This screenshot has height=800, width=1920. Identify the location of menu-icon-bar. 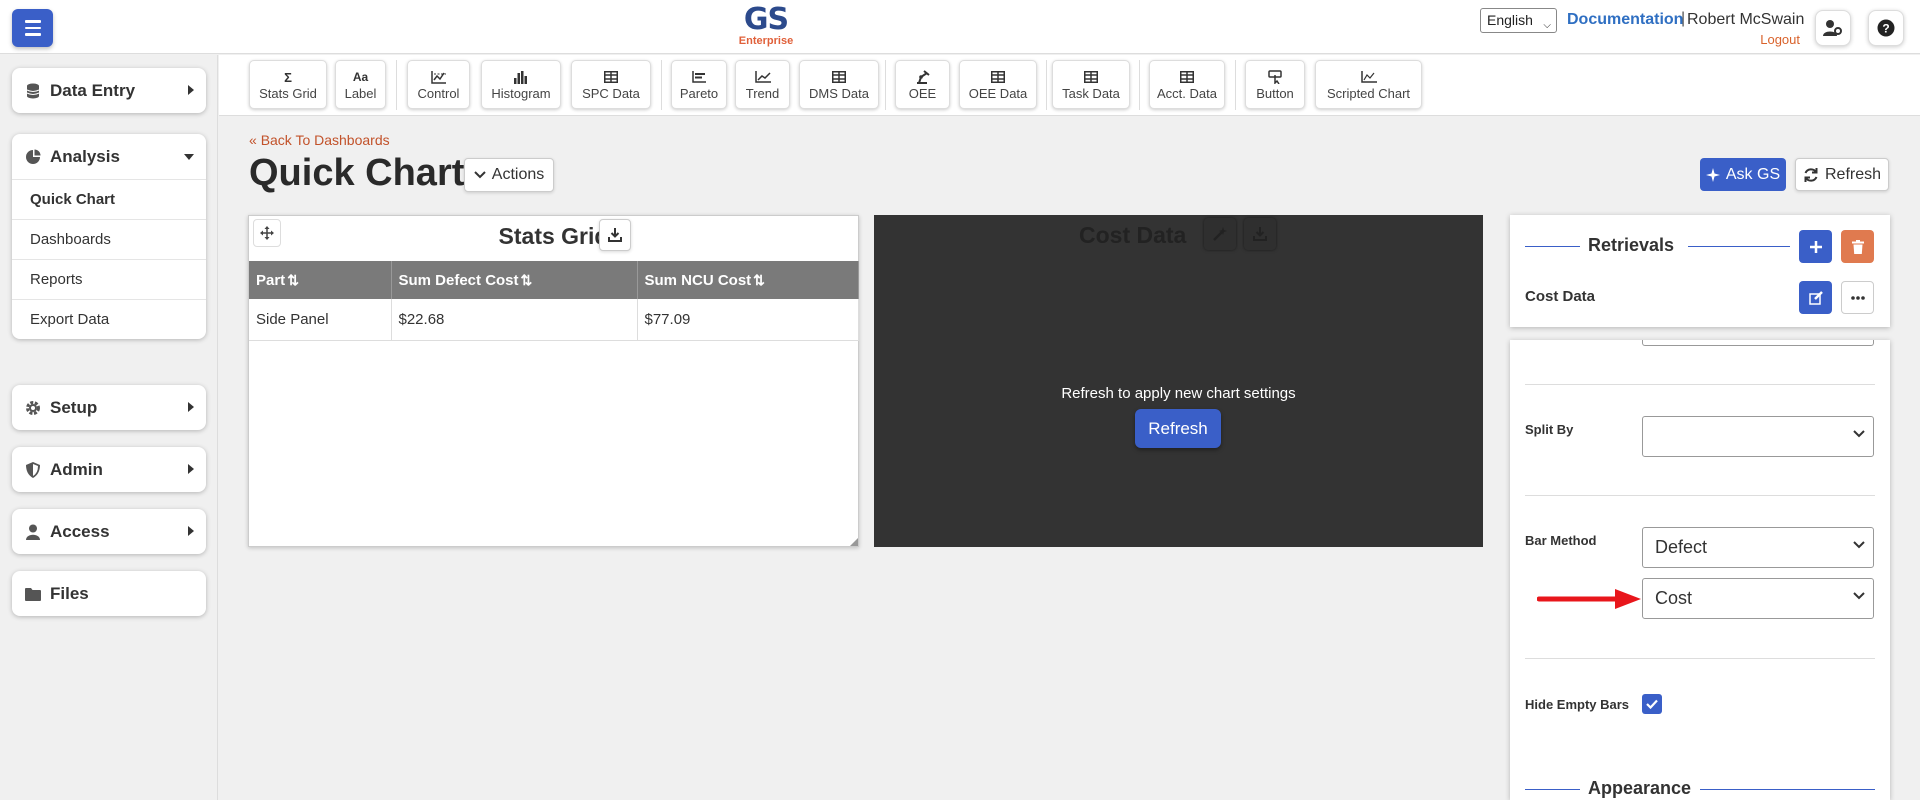
(32, 34).